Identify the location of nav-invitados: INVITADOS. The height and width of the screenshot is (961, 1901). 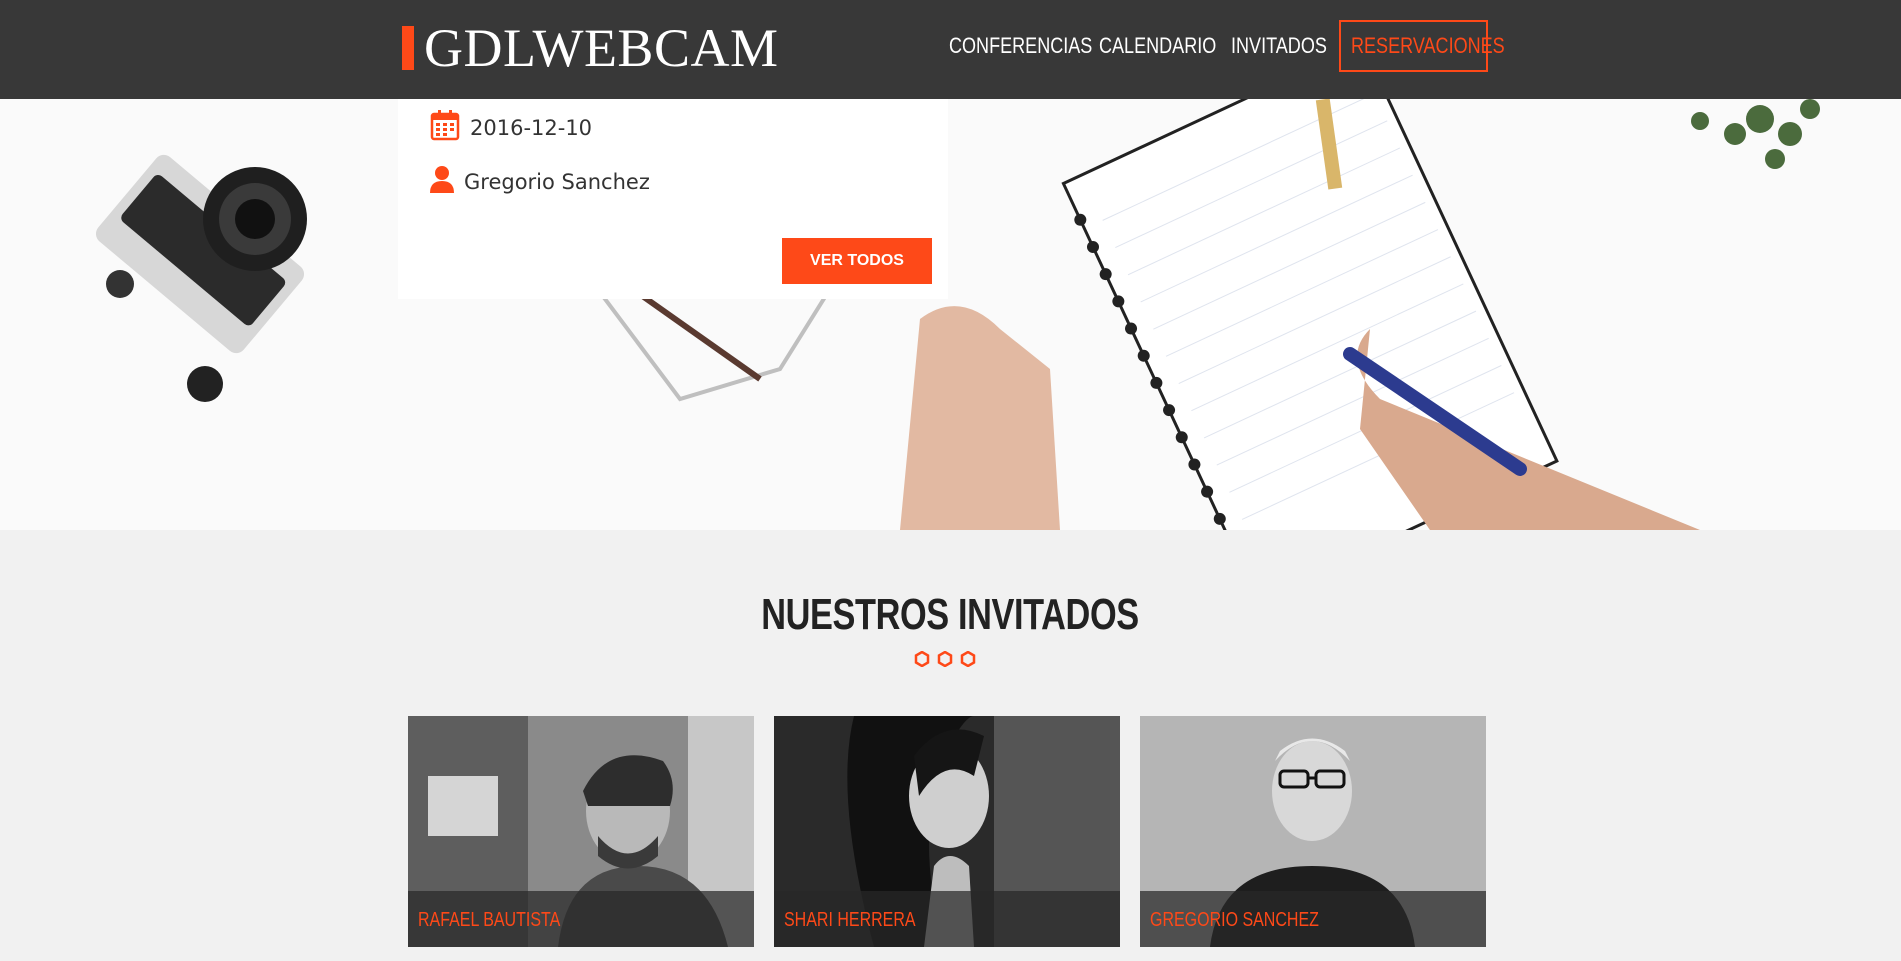
(1289, 46).